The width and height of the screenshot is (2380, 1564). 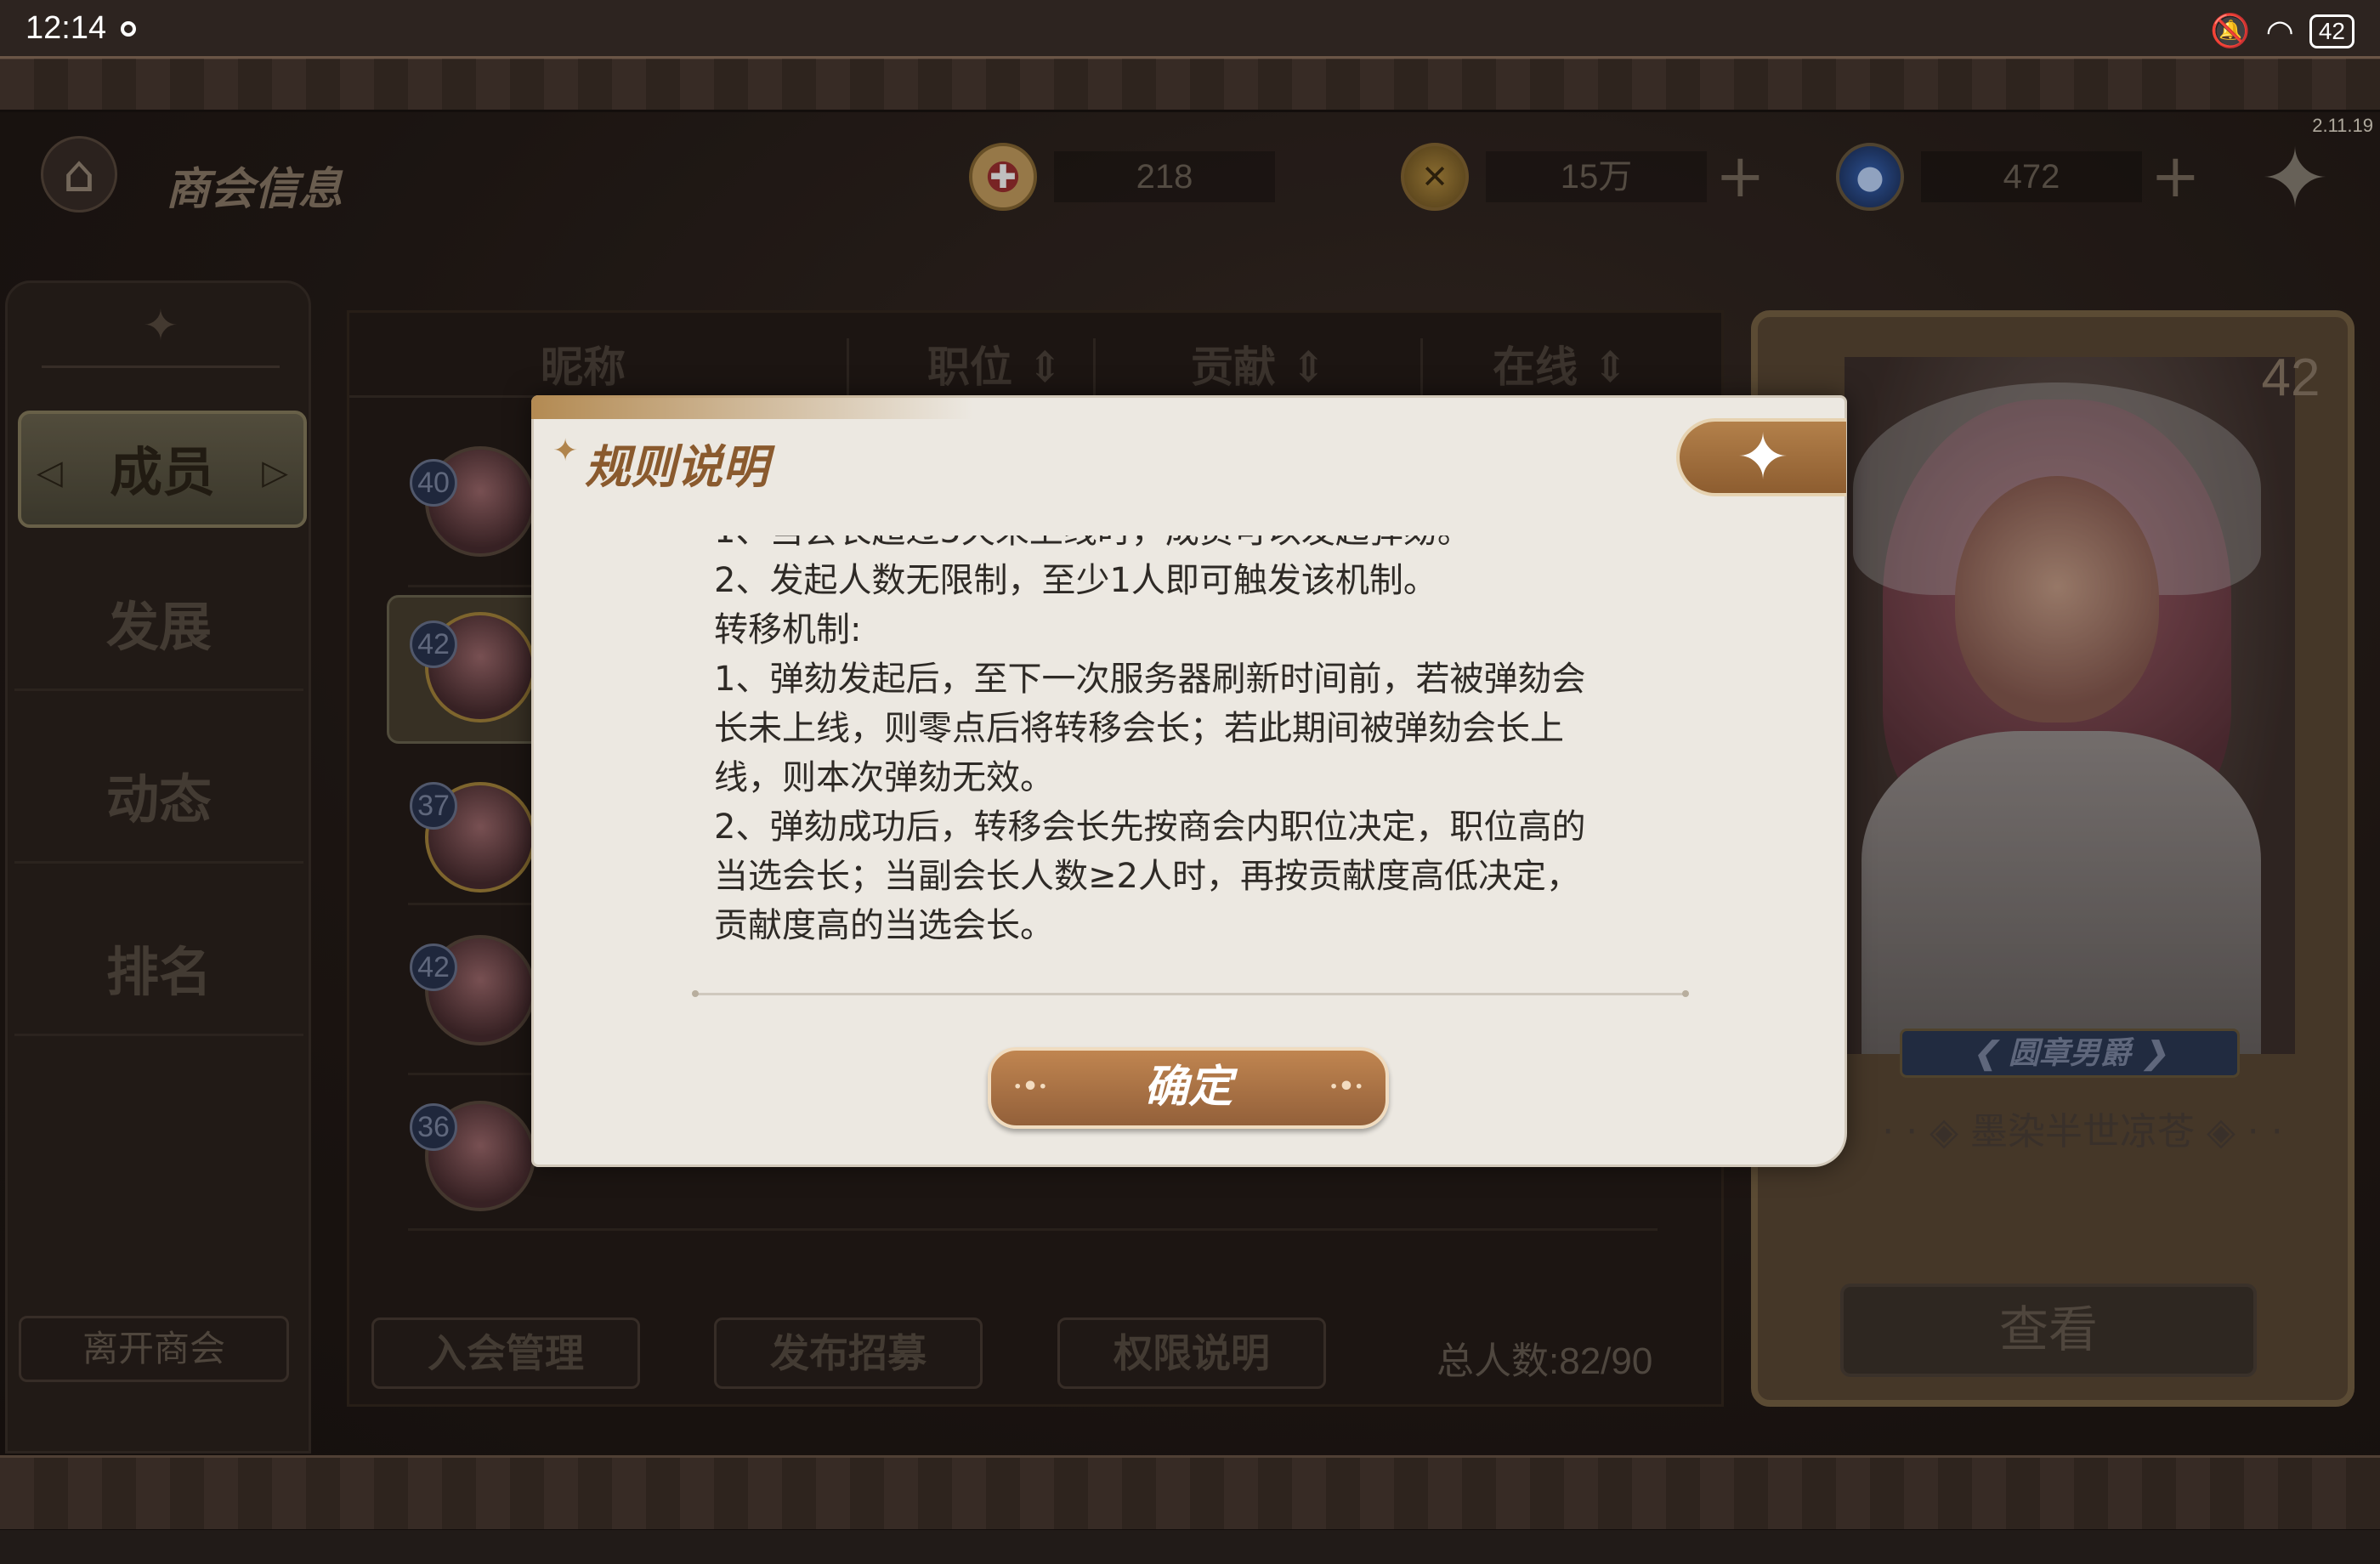 I want to click on dialog-close-button: ✦, so click(x=1761, y=457).